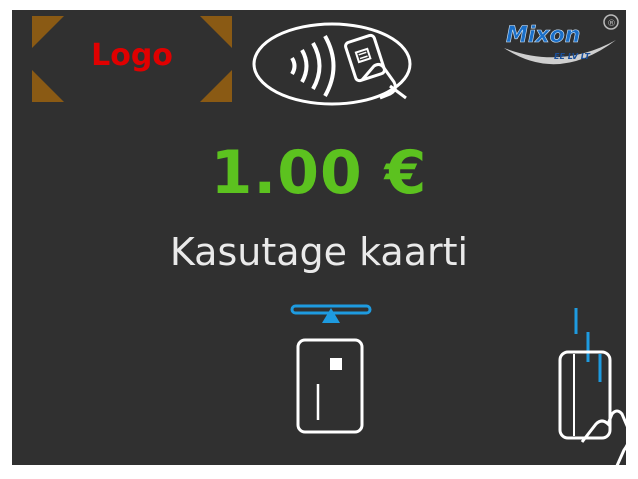 The image size is (638, 479). Describe the element at coordinates (611, 24) in the screenshot. I see `registered-mark: ®` at that location.